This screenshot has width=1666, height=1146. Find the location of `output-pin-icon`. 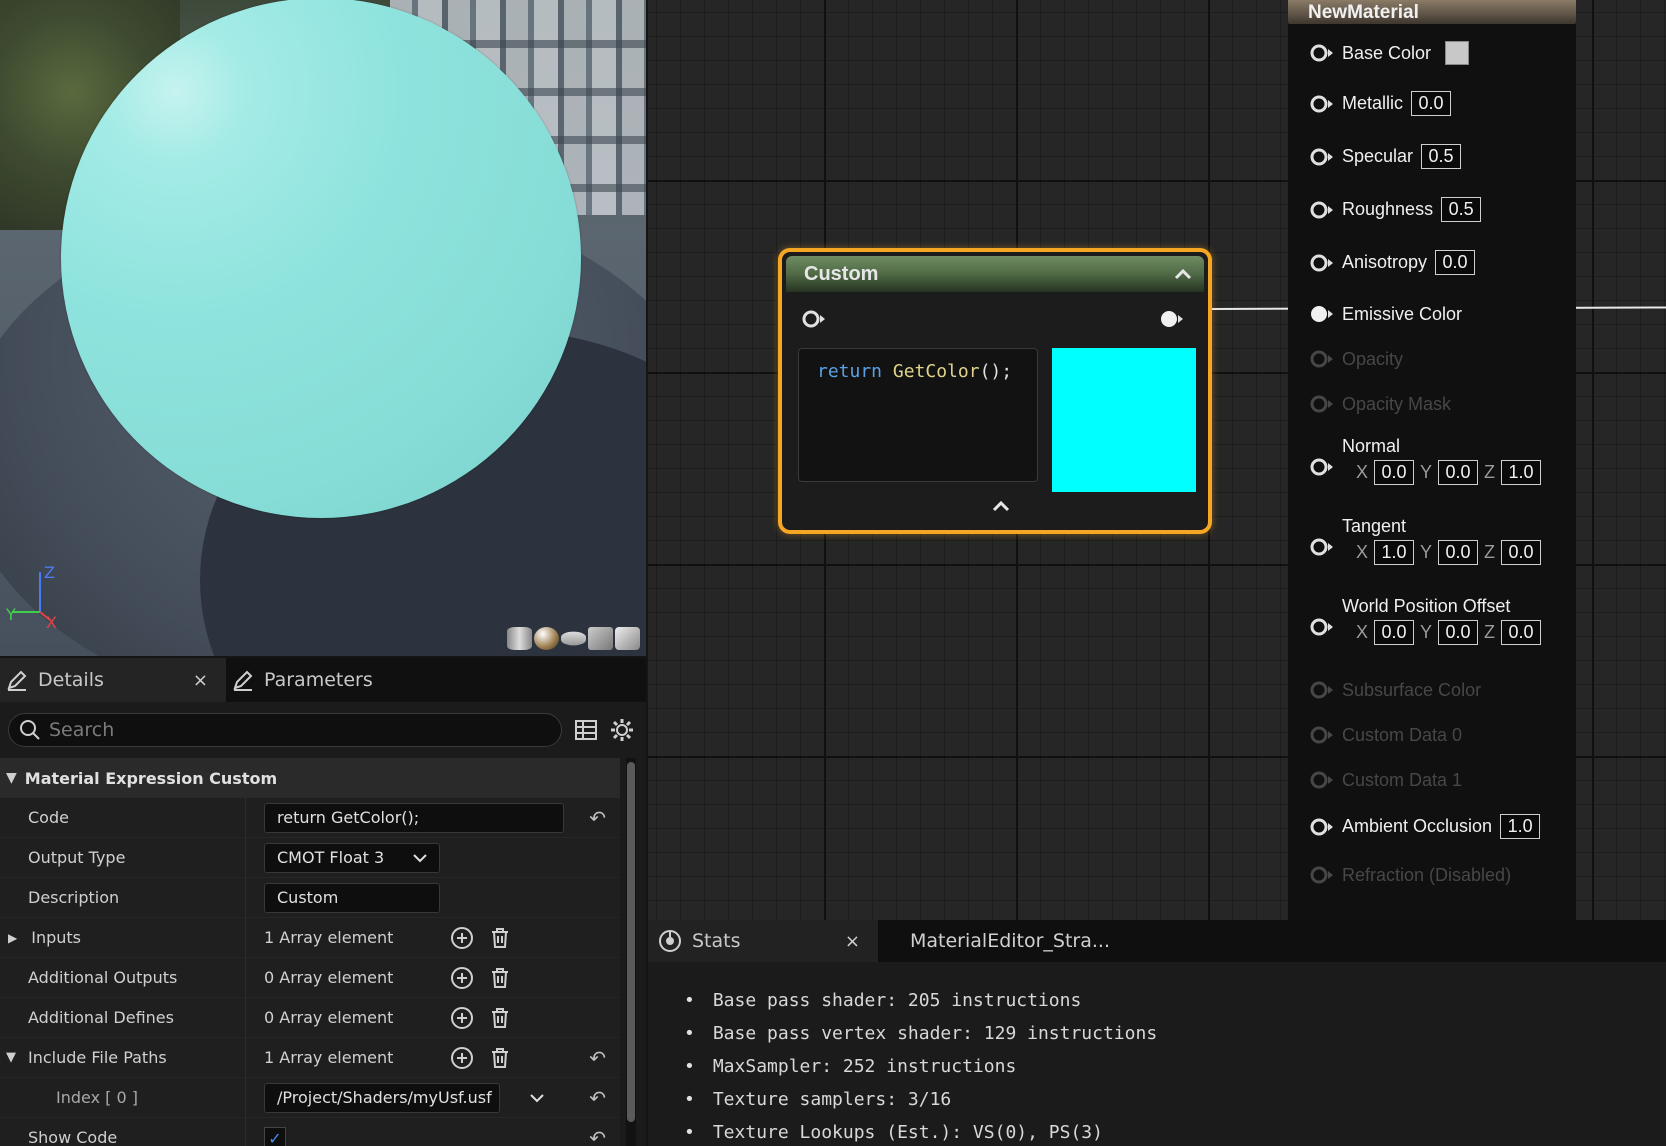

output-pin-icon is located at coordinates (1171, 319).